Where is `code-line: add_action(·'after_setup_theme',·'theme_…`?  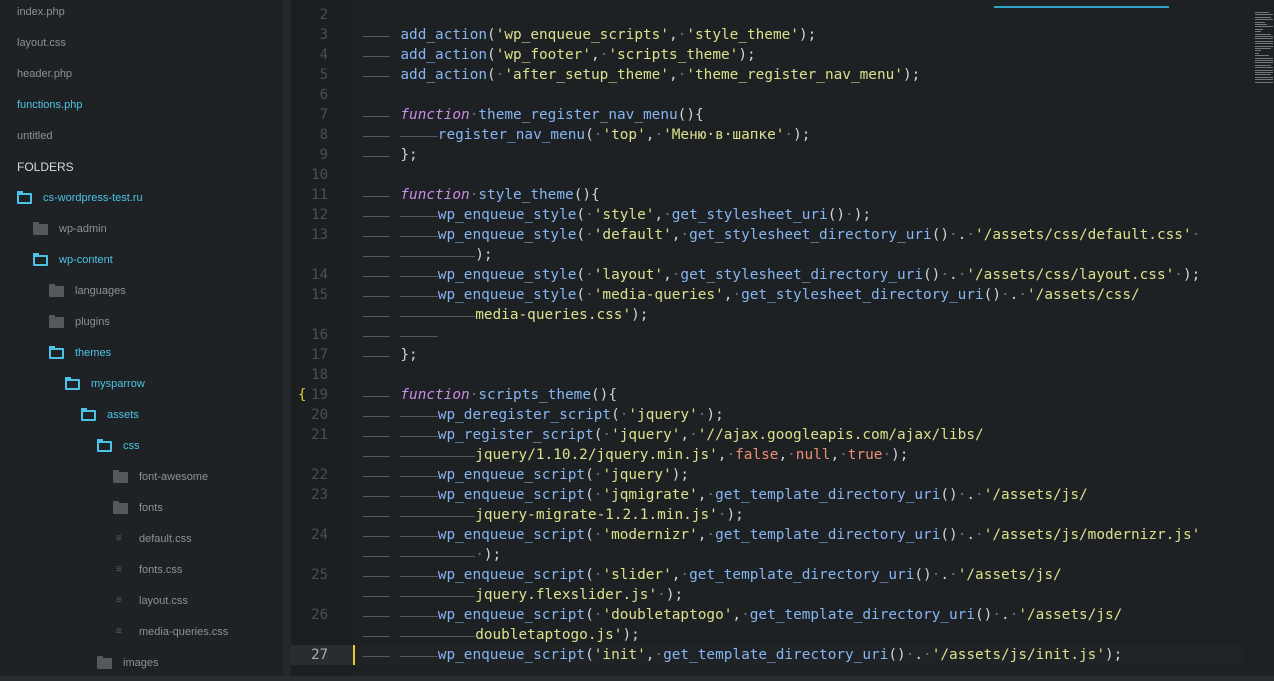
code-line: add_action(·'after_setup_theme',·'theme_… is located at coordinates (799, 75).